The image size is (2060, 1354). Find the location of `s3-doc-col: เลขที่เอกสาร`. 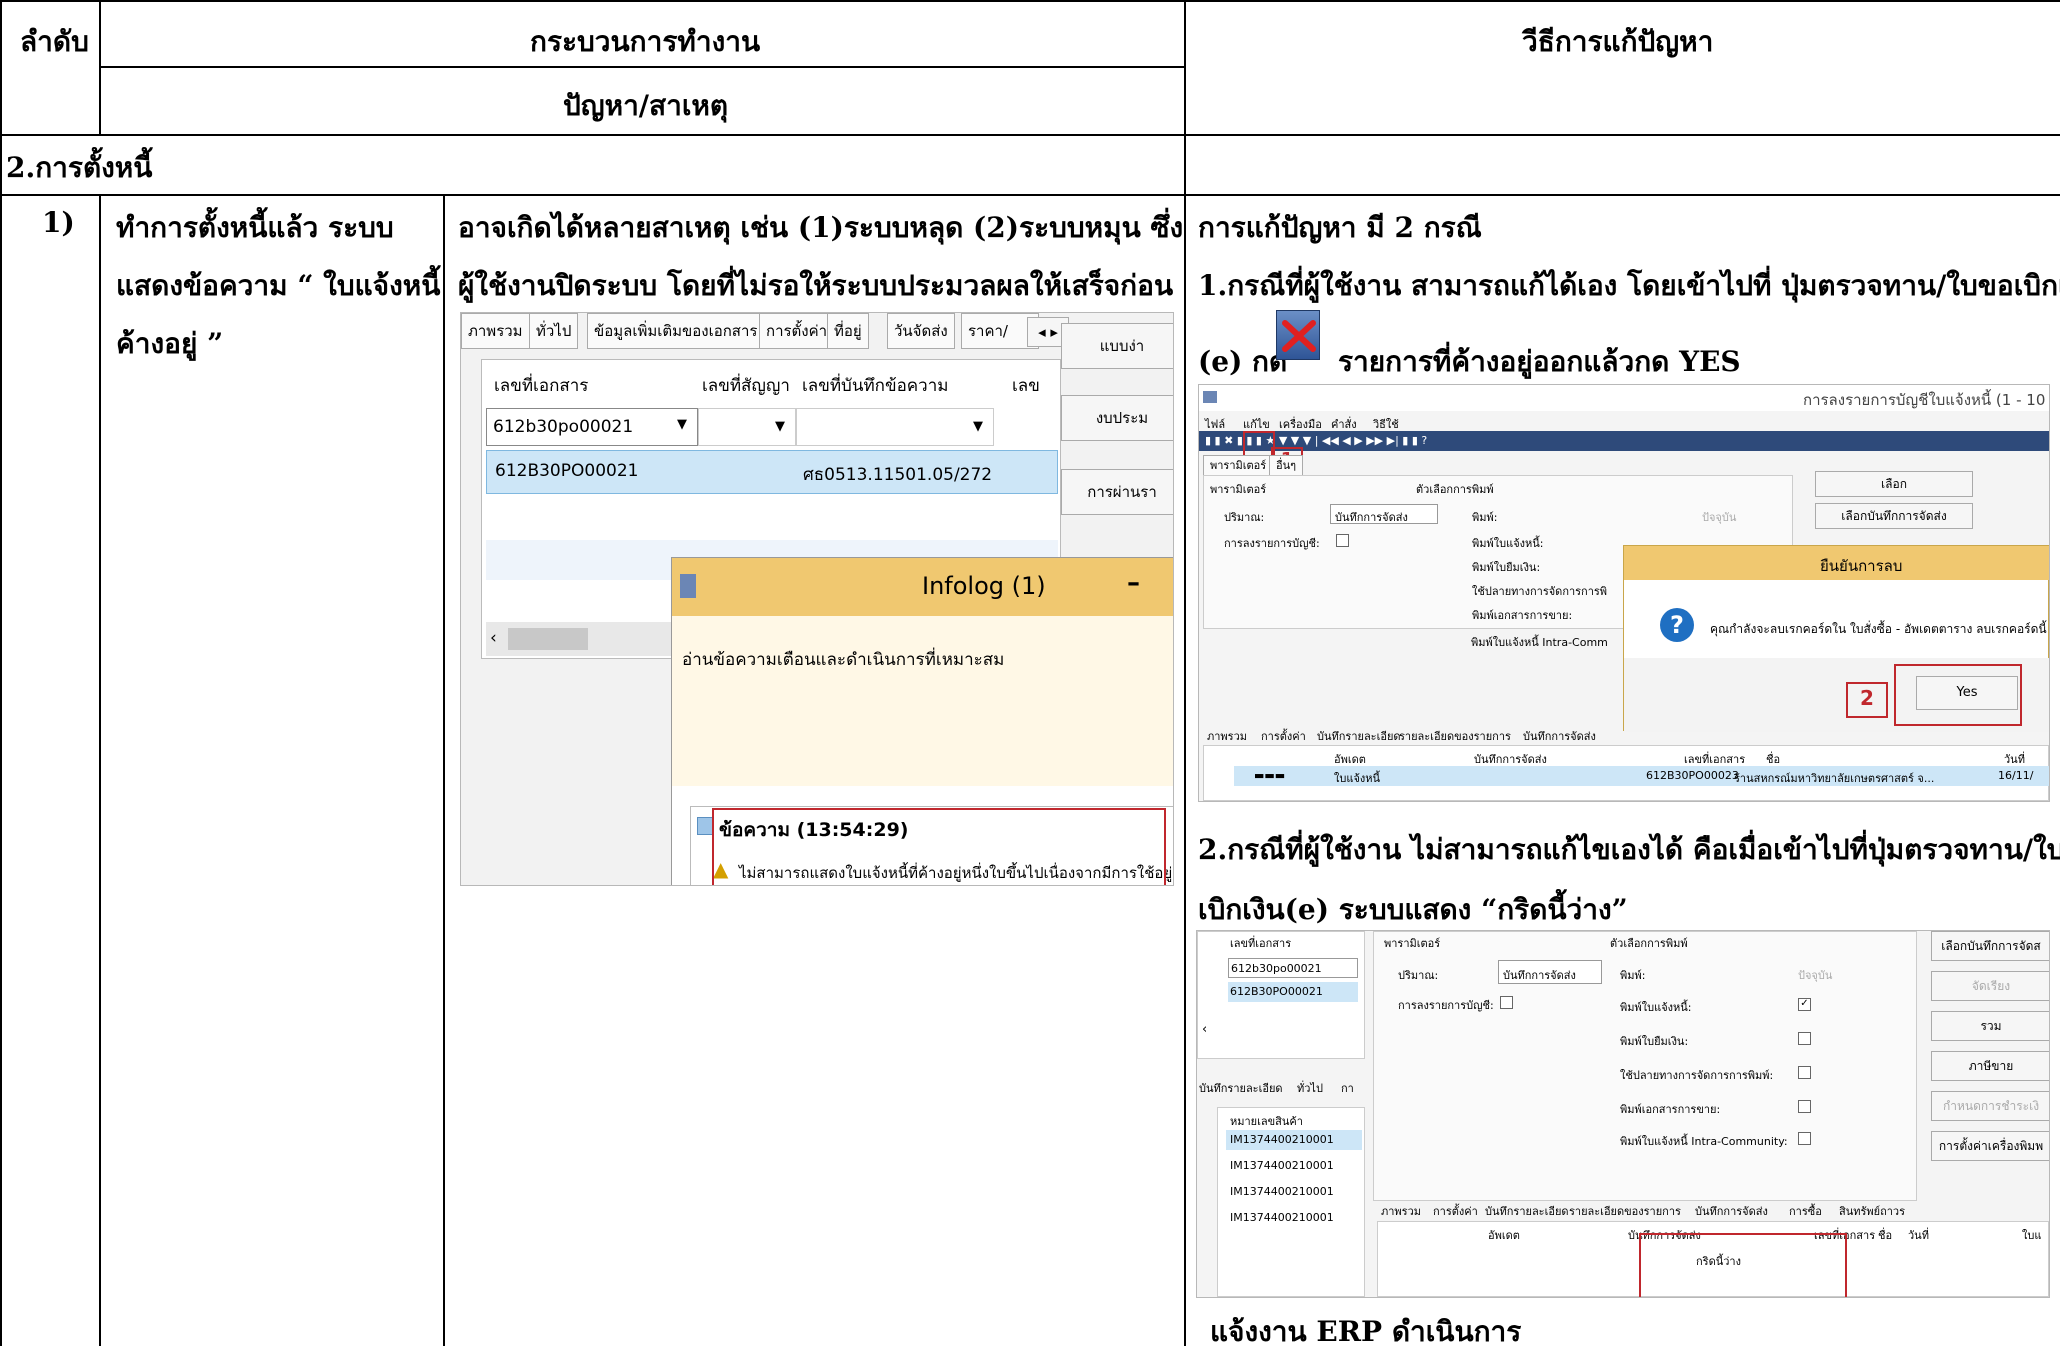

s3-doc-col: เลขที่เอกสาร is located at coordinates (1261, 943).